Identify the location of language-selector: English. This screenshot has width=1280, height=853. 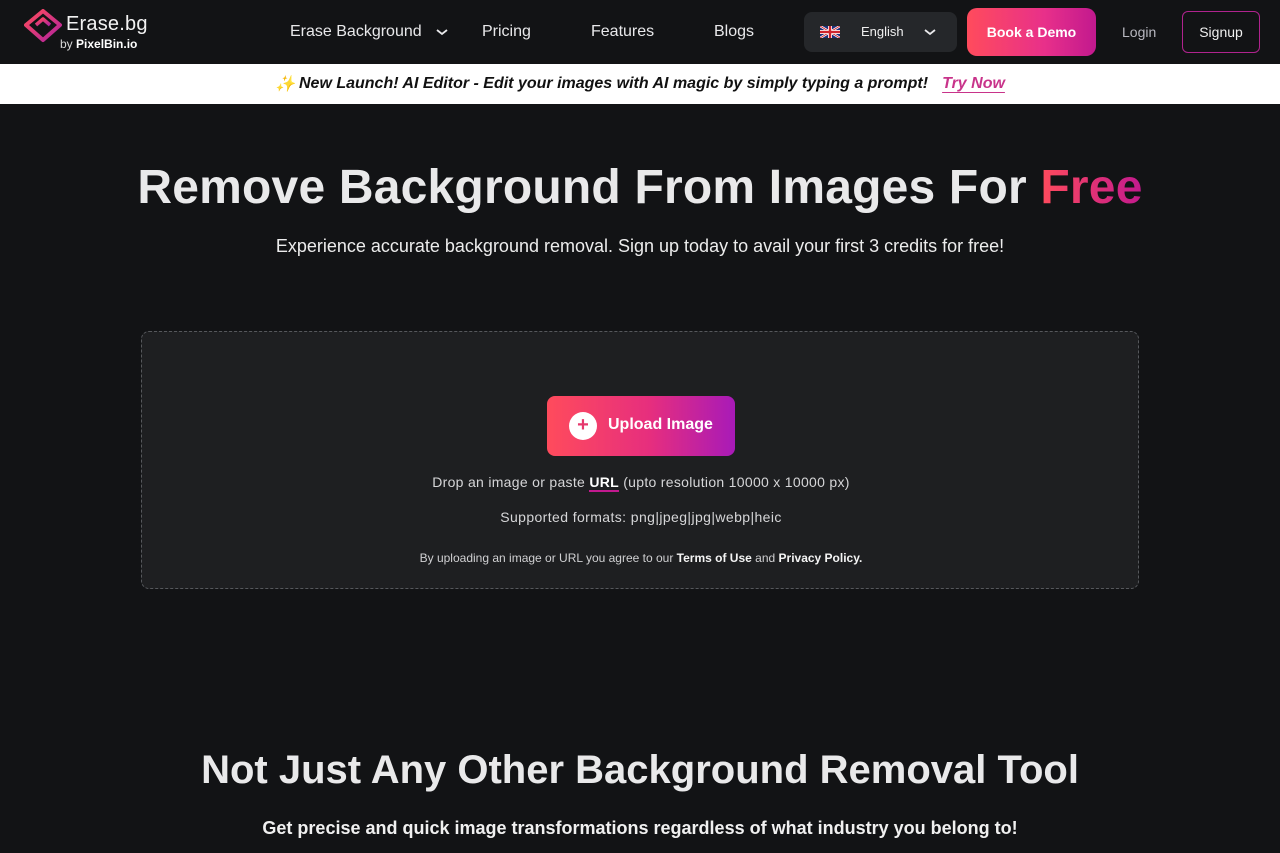
(880, 32).